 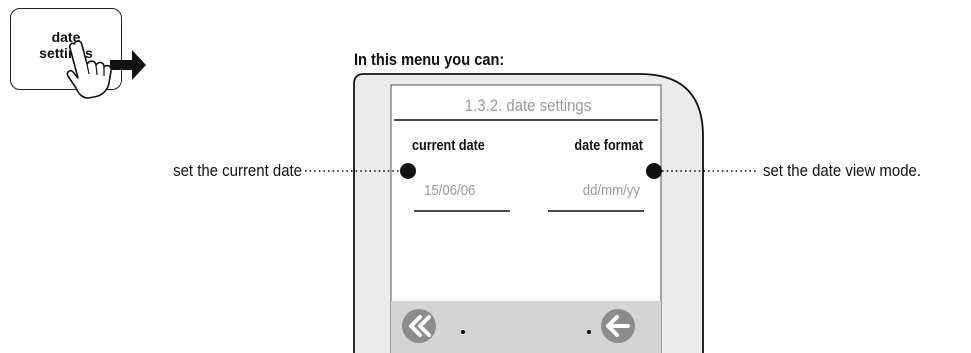 What do you see at coordinates (237, 170) in the screenshot?
I see `callout-current-date: set the current date` at bounding box center [237, 170].